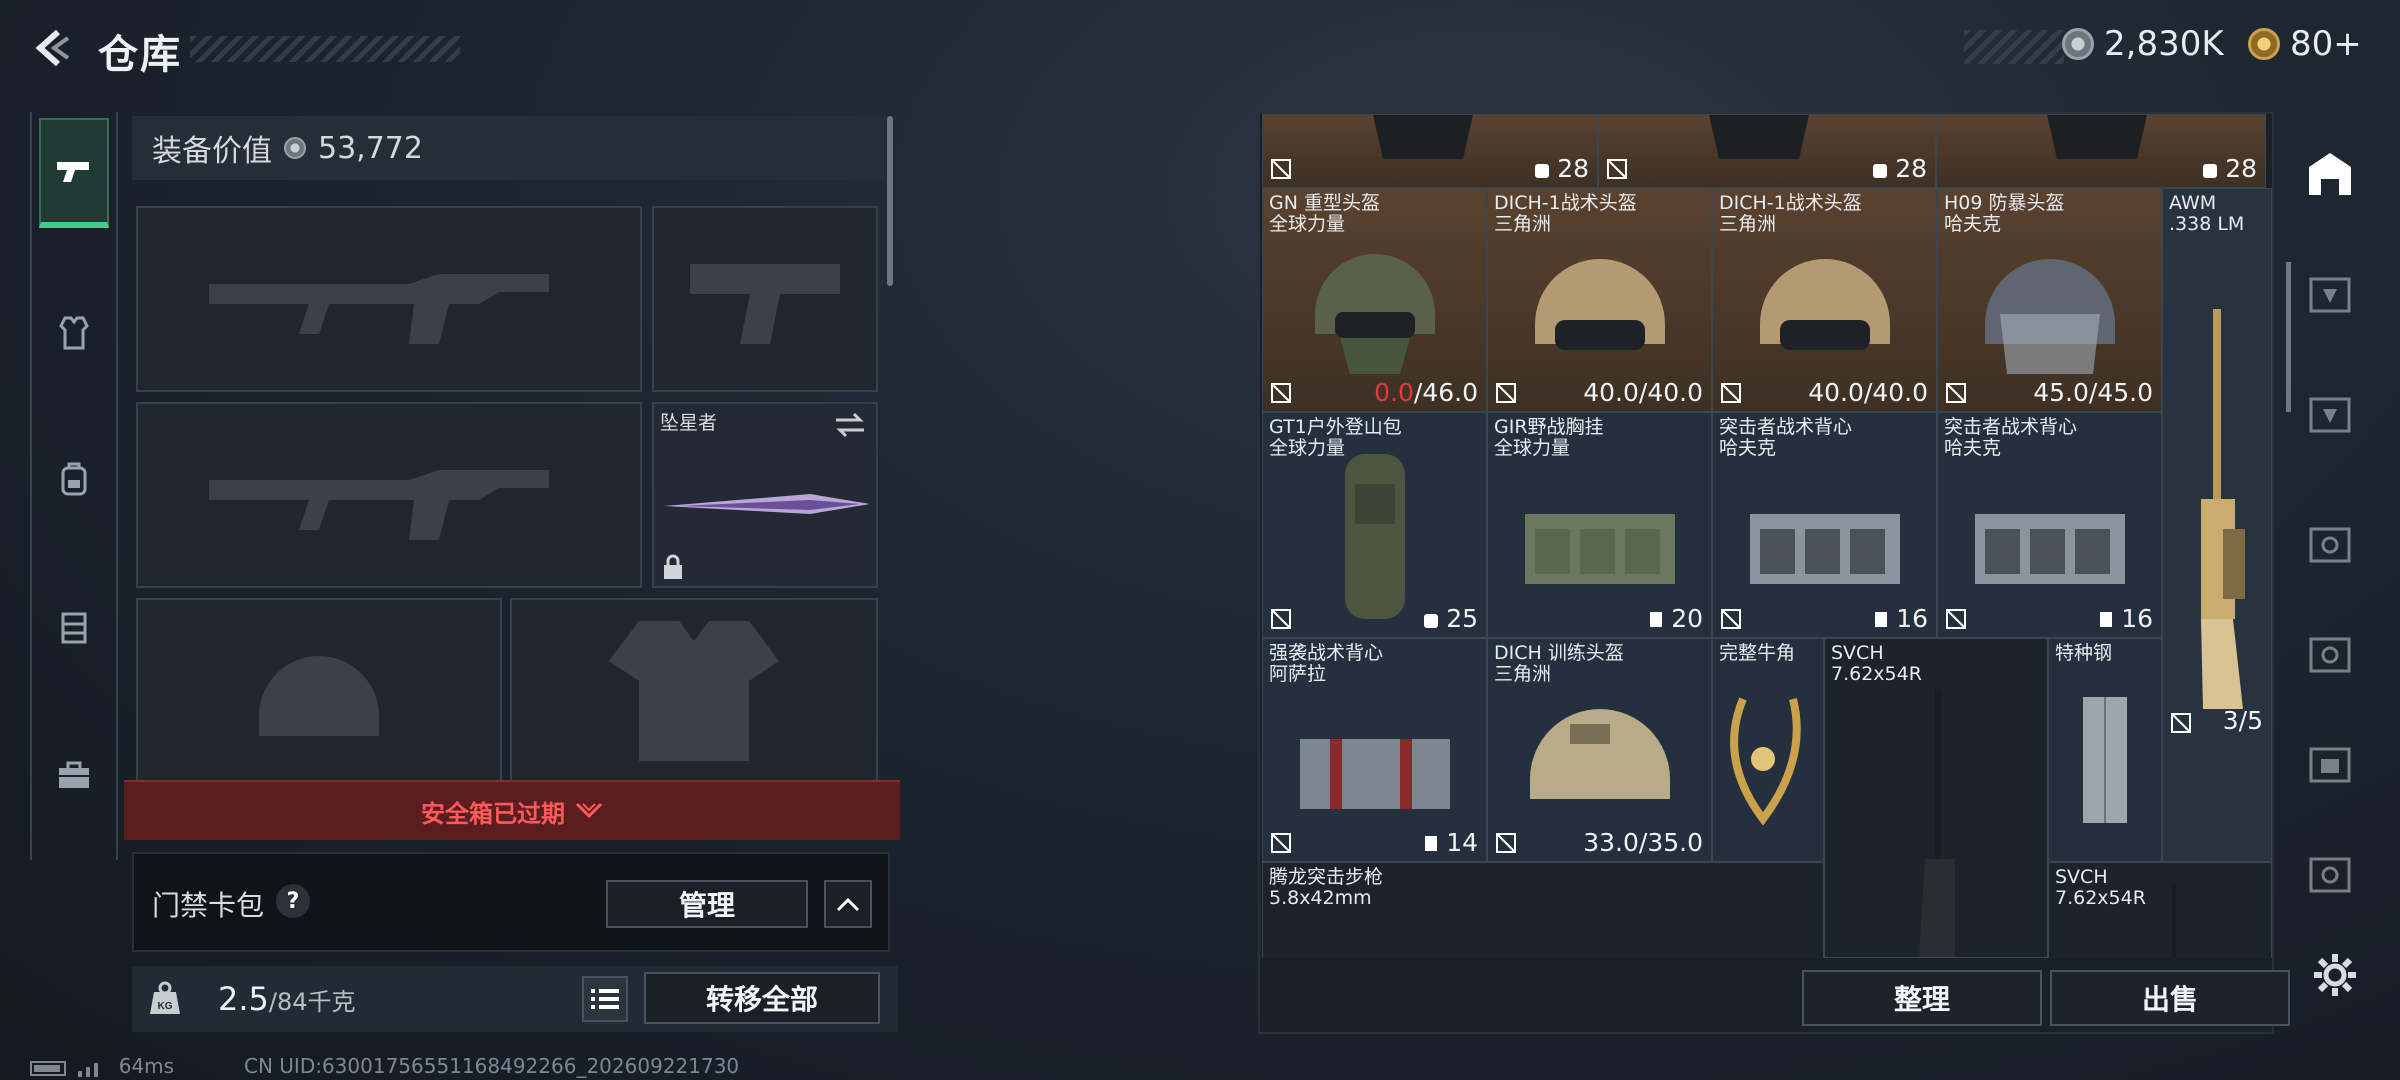 The width and height of the screenshot is (2400, 1080). Describe the element at coordinates (1936, 798) in the screenshot. I see `grid-item-svch: SVCH 7.62x54R` at that location.